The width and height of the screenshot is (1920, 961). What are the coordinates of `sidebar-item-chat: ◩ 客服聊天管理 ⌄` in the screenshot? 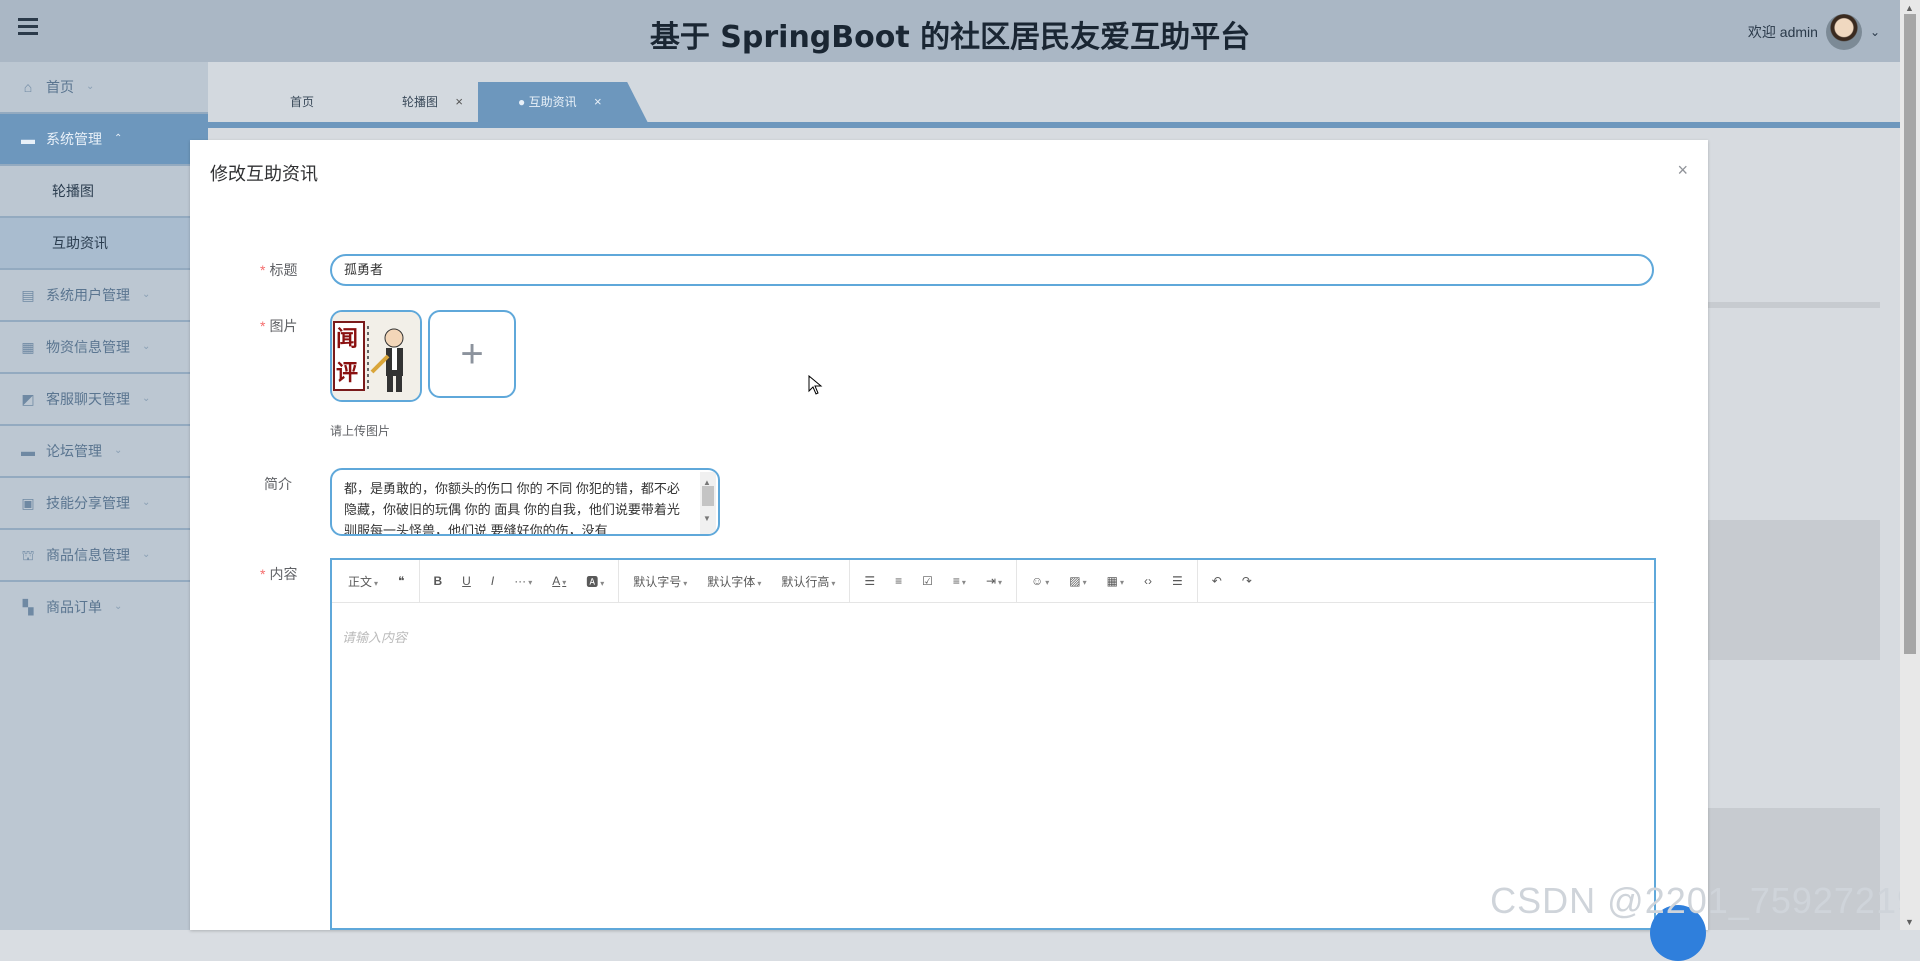 It's located at (104, 400).